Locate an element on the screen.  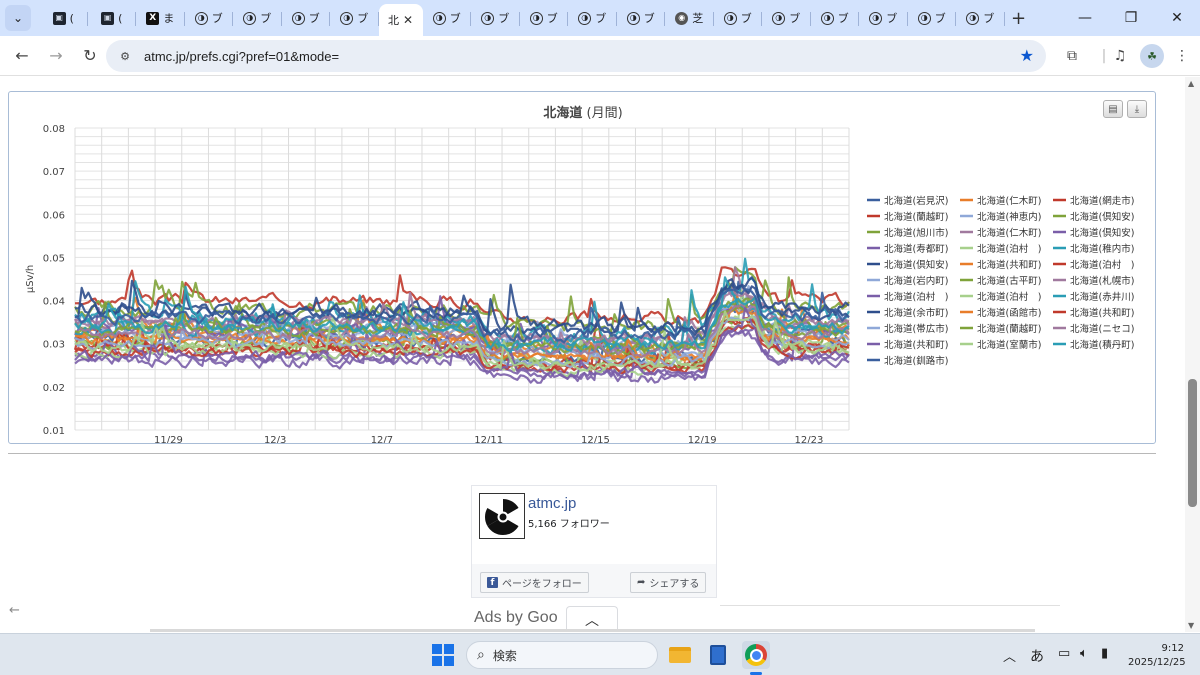
fb-page-name: atmc.jp is located at coordinates (552, 503).